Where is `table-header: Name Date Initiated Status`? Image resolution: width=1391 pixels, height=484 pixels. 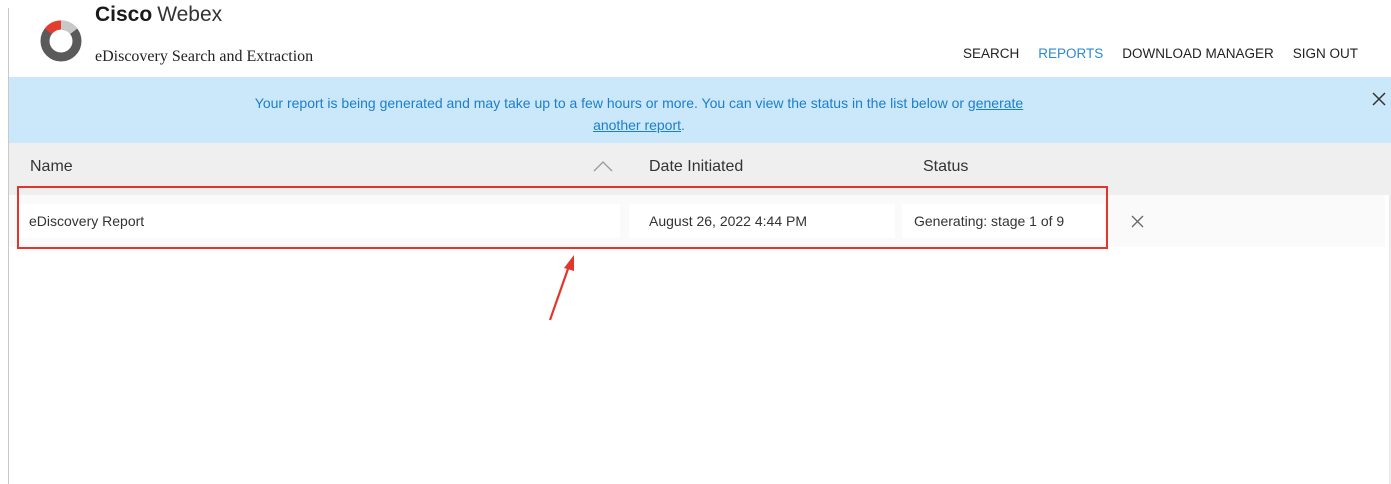 table-header: Name Date Initiated Status is located at coordinates (700, 169).